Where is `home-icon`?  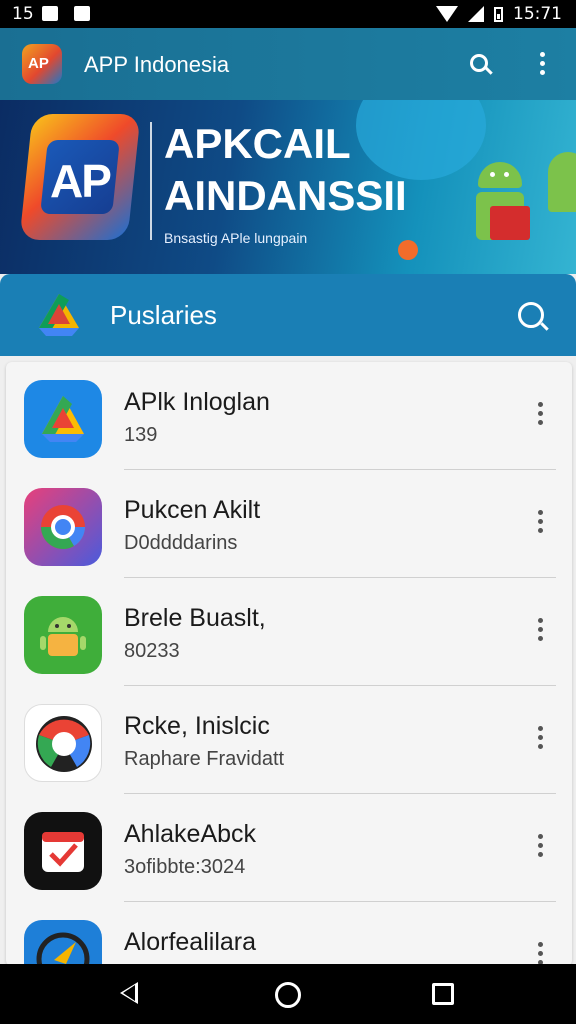
home-icon is located at coordinates (288, 995).